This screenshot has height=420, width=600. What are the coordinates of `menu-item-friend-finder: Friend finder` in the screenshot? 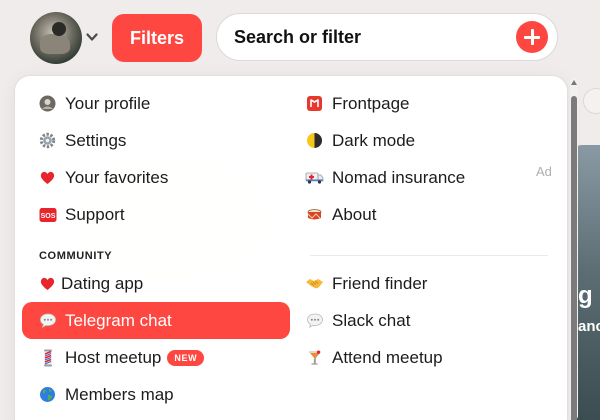 It's located at (425, 283).